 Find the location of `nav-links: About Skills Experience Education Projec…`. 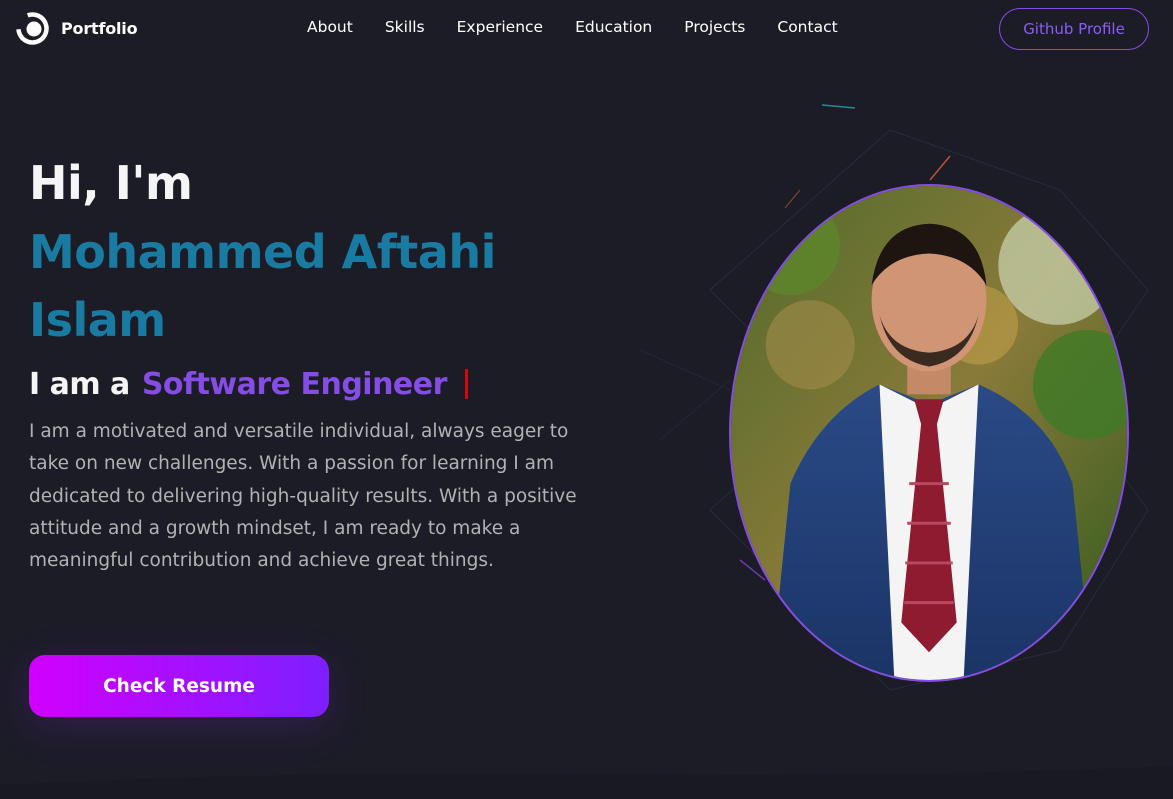

nav-links: About Skills Experience Education Projec… is located at coordinates (572, 27).